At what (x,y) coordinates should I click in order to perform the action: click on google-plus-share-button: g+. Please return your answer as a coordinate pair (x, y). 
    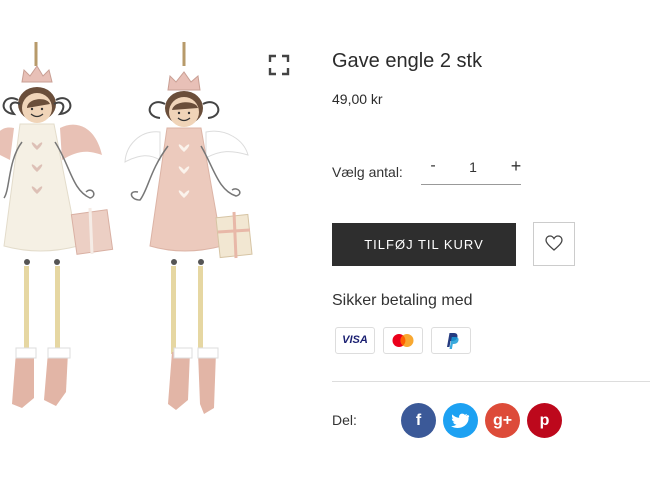
    Looking at the image, I should click on (502, 420).